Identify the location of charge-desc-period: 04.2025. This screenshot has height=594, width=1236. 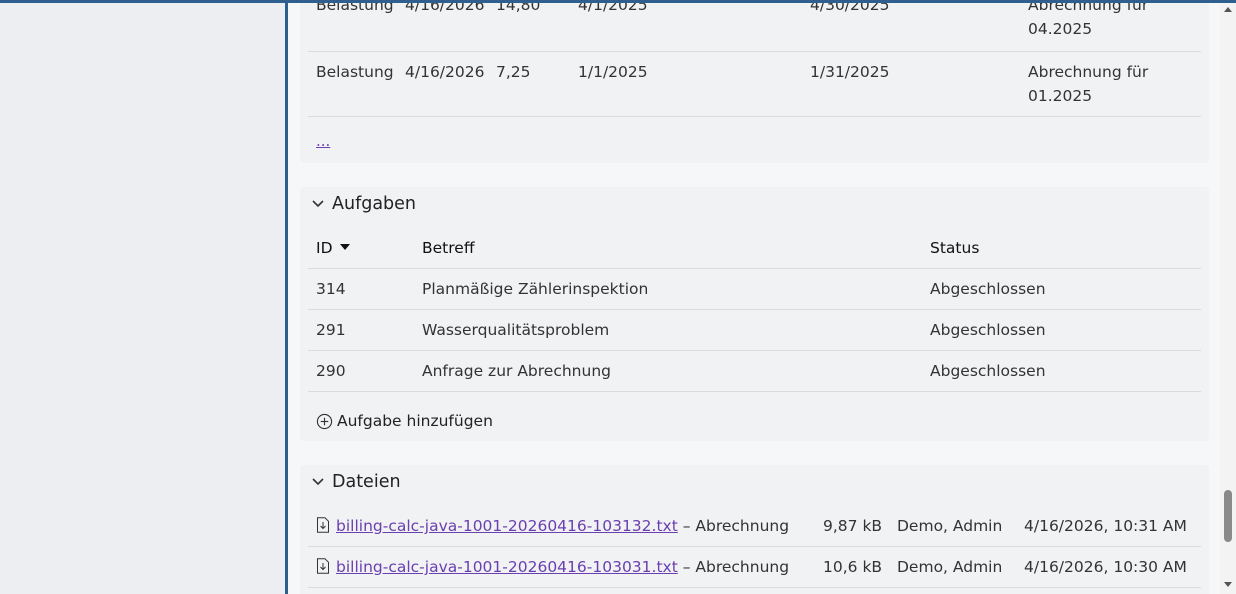
(1060, 29).